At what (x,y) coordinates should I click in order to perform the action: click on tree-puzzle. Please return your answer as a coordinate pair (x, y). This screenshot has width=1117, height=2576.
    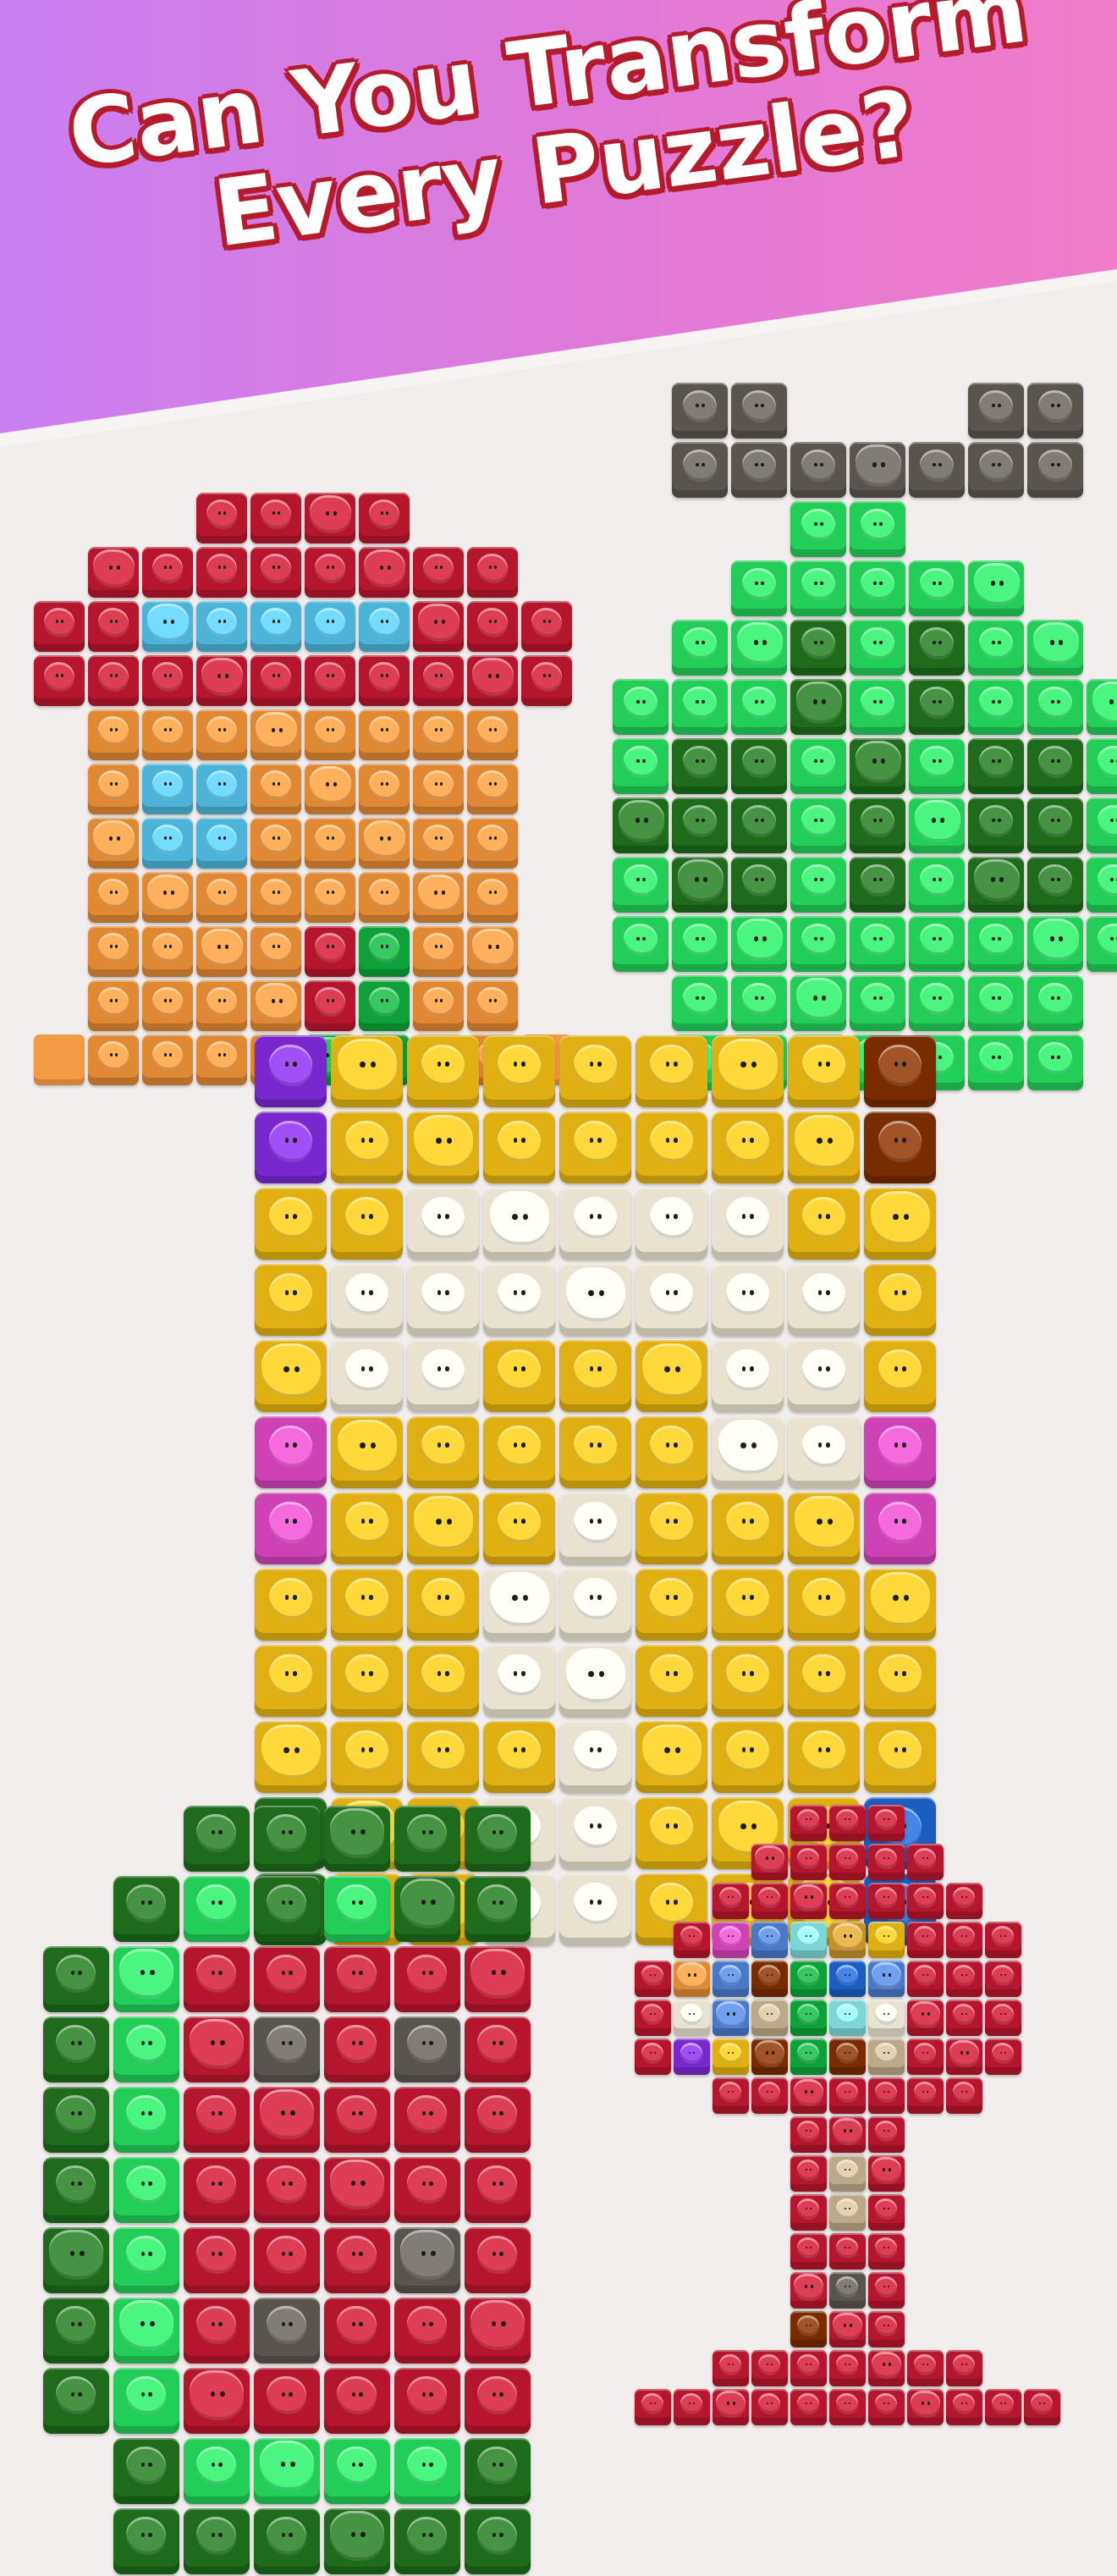
    Looking at the image, I should click on (847, 2114).